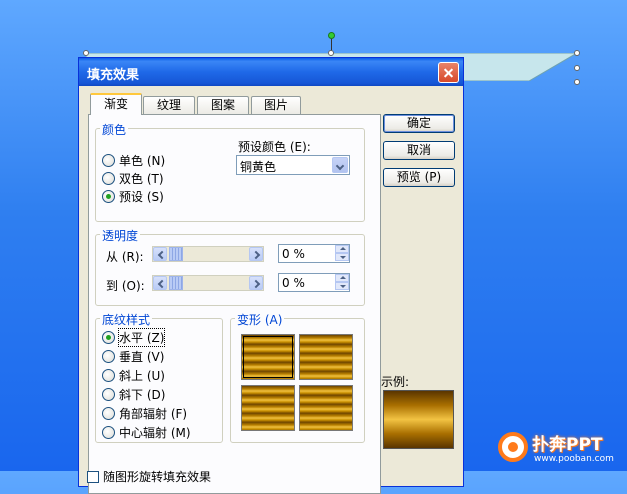 This screenshot has width=627, height=494. I want to click on transparency-group-label: 透明度, so click(120, 235).